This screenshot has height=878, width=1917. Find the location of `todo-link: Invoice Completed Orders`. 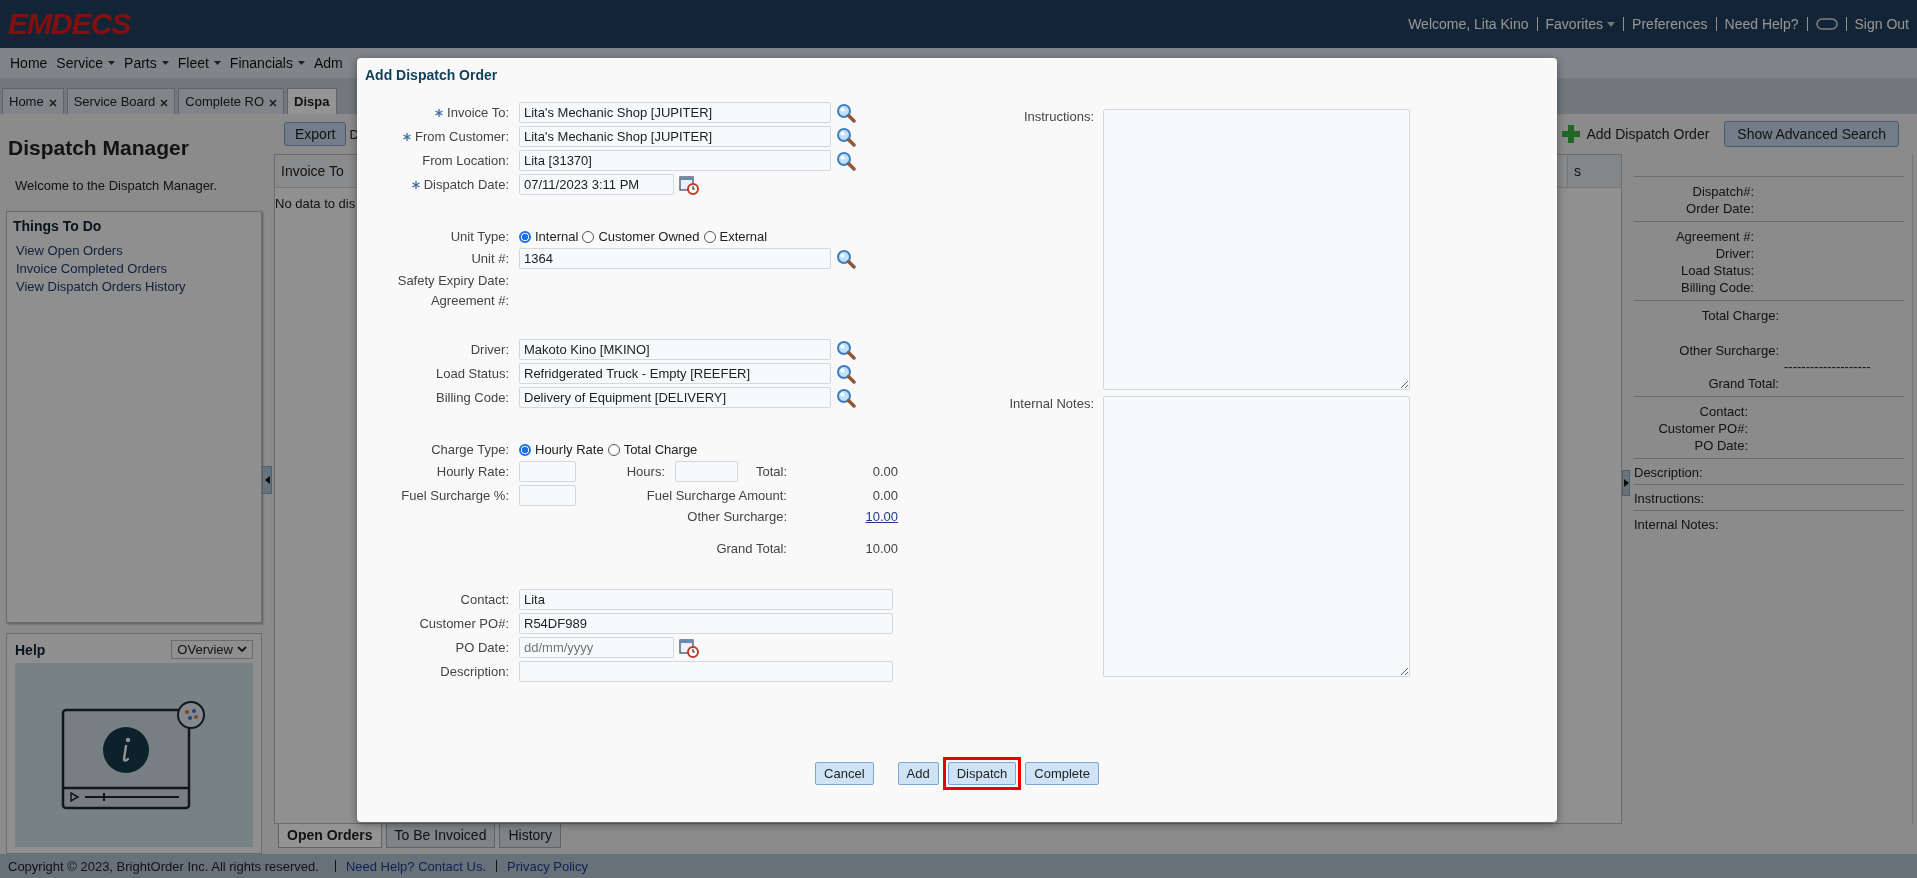

todo-link: Invoice Completed Orders is located at coordinates (134, 268).